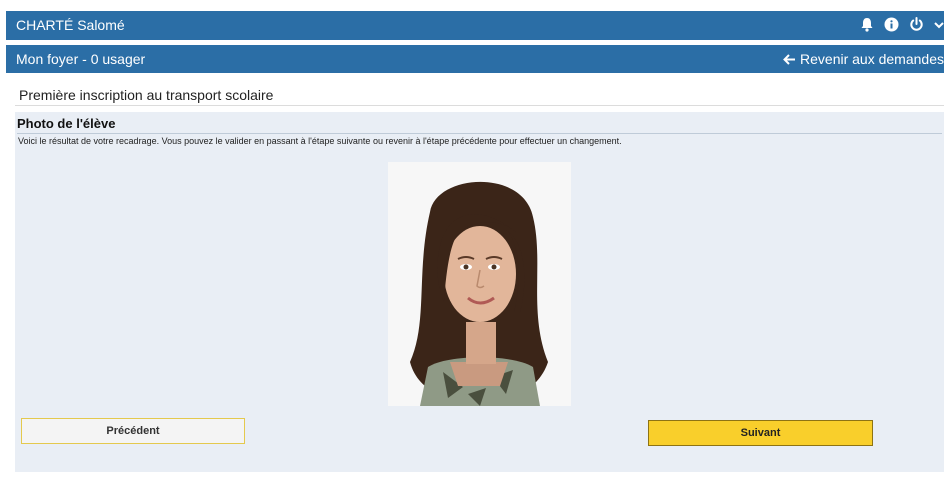 The image size is (944, 487). Describe the element at coordinates (475, 25) in the screenshot. I see `top-header: CHARTÉ Salomé` at that location.